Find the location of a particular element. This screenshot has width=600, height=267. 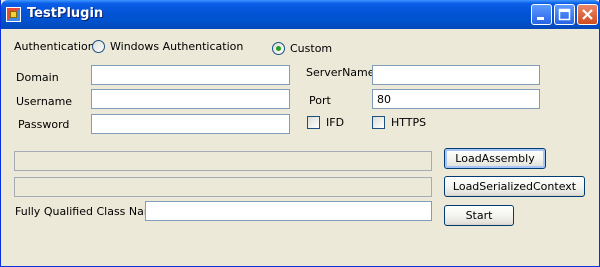

ifd-checkbox is located at coordinates (313, 122).